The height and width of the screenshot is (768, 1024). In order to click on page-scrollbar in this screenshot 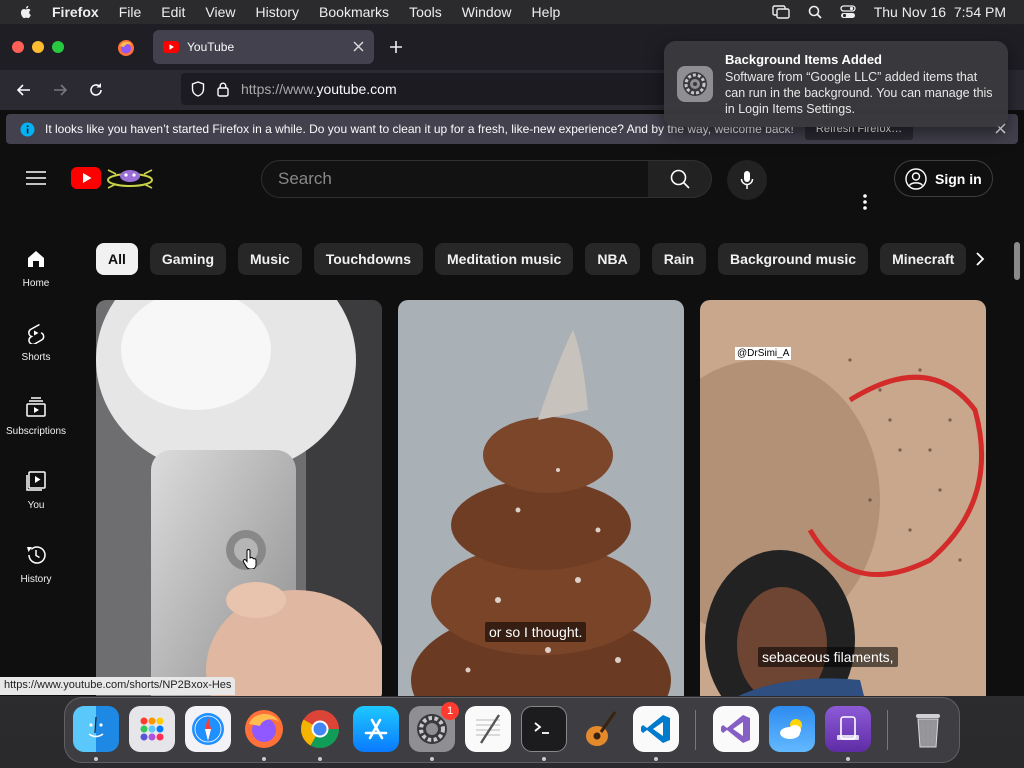, I will do `click(1017, 261)`.